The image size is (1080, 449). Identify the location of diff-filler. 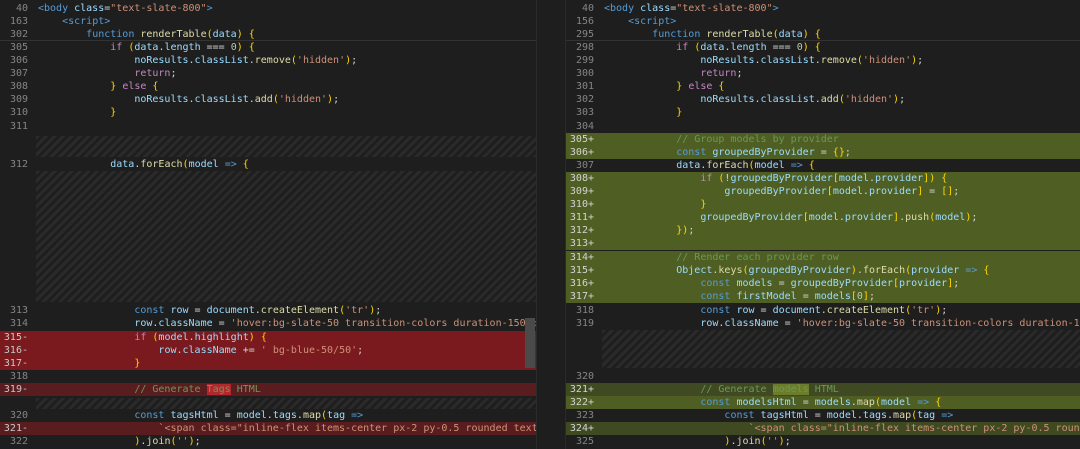
(286, 236).